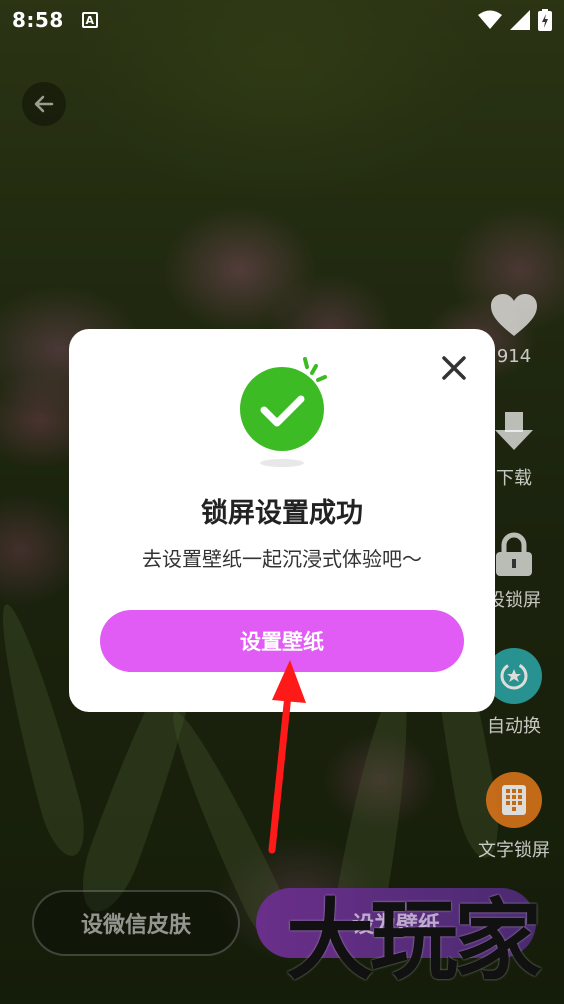  What do you see at coordinates (136, 923) in the screenshot?
I see `set-wechat-skin-button: 设微信皮肤` at bounding box center [136, 923].